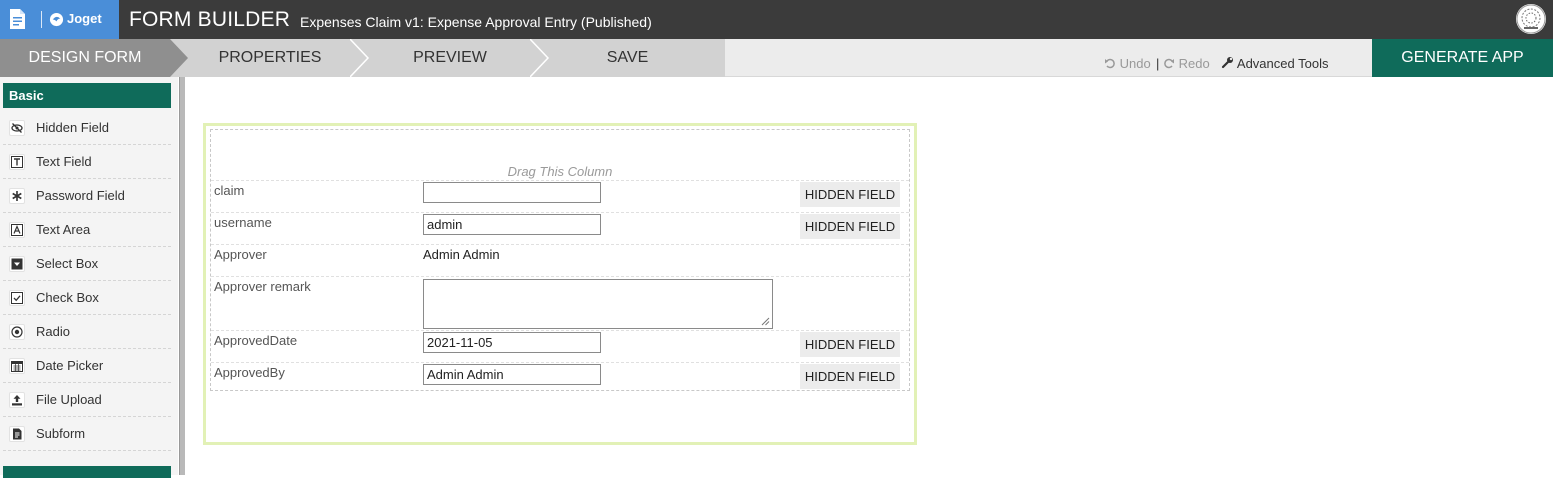 This screenshot has width=1553, height=478. Describe the element at coordinates (17, 162) in the screenshot. I see `text-field-icon` at that location.